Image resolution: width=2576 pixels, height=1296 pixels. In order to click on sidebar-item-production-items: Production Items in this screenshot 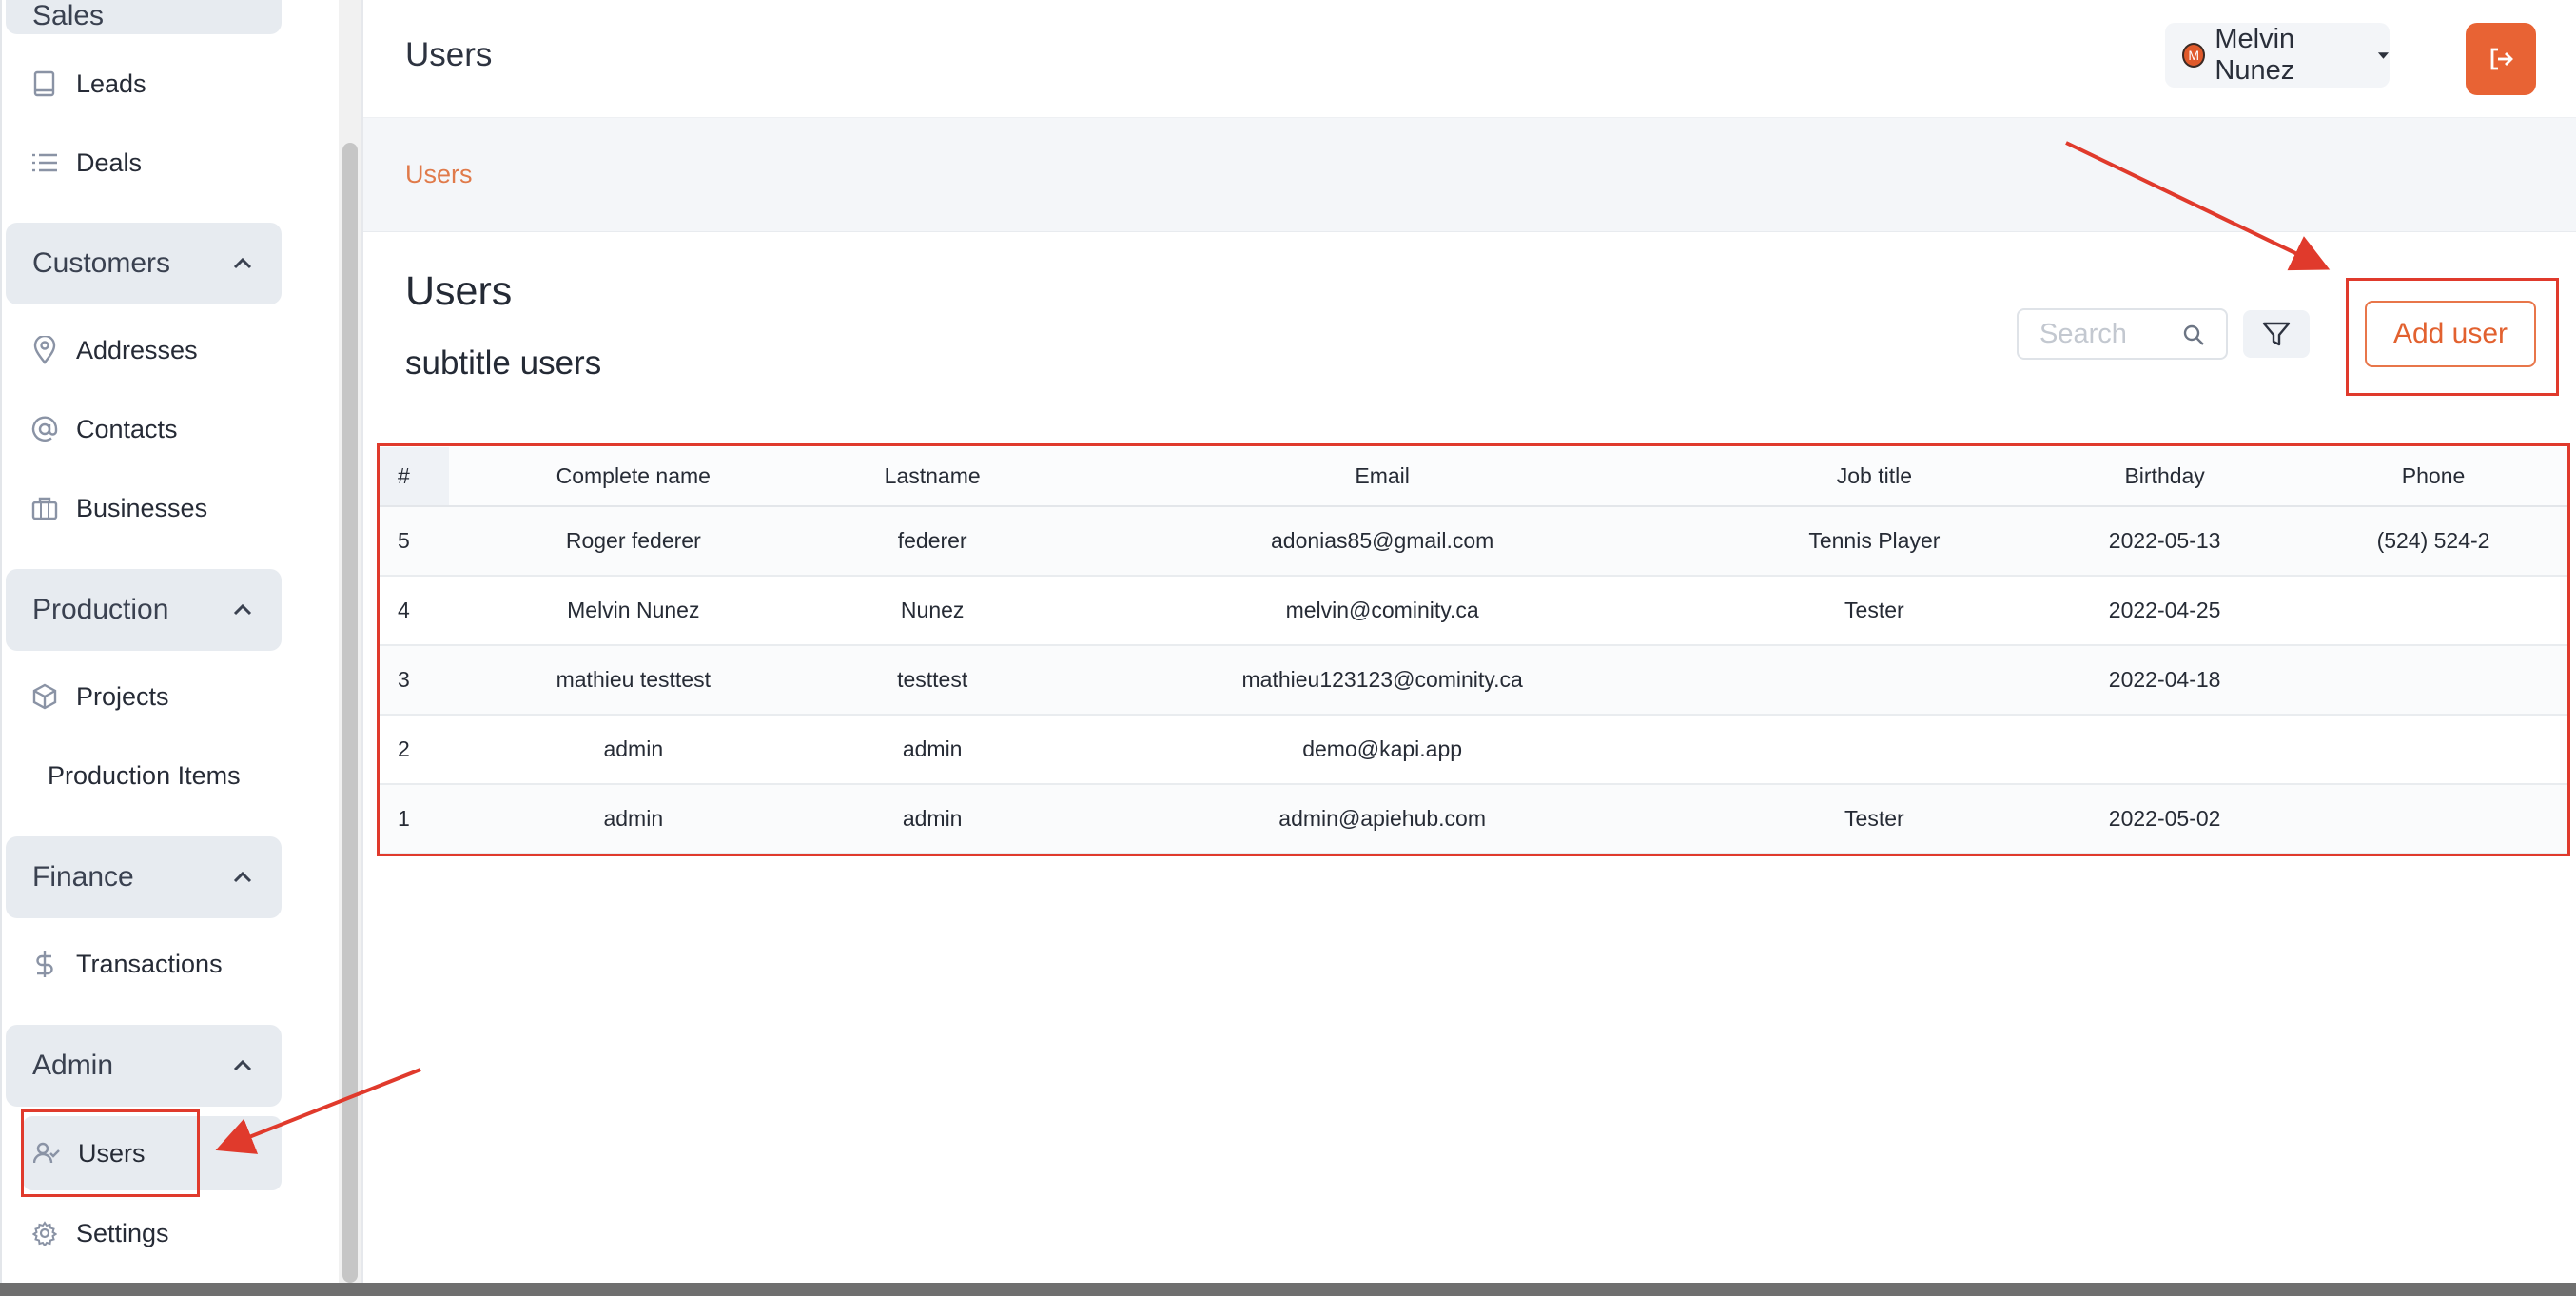, I will do `click(144, 775)`.